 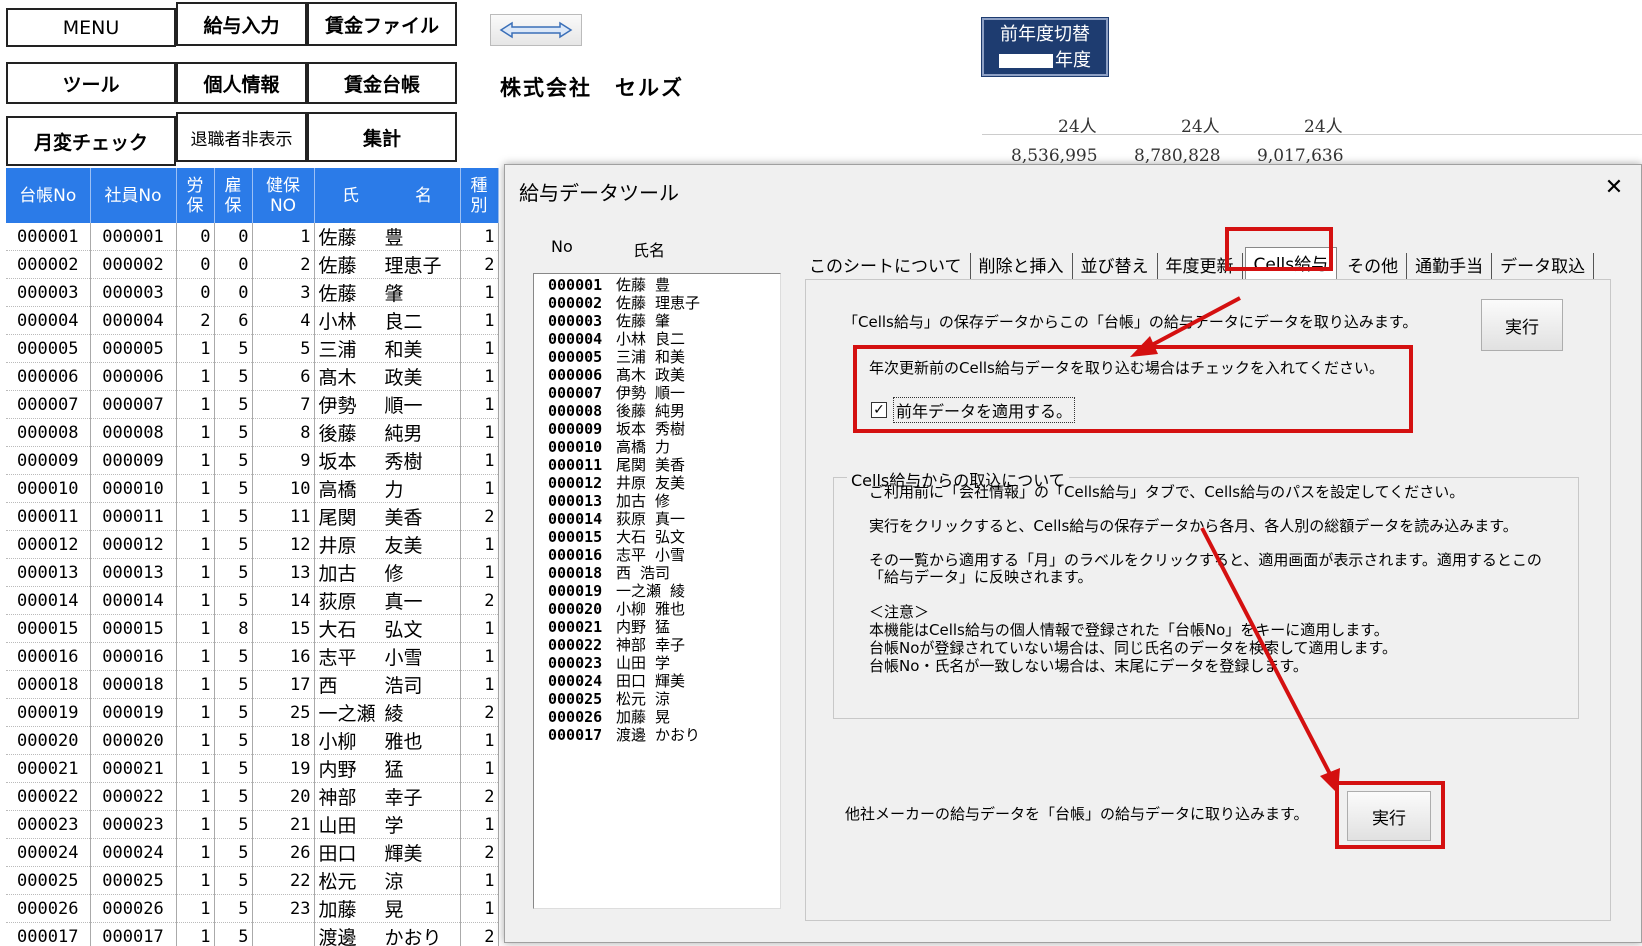 What do you see at coordinates (133, 292) in the screenshot?
I see `cell-shain-no: 000003` at bounding box center [133, 292].